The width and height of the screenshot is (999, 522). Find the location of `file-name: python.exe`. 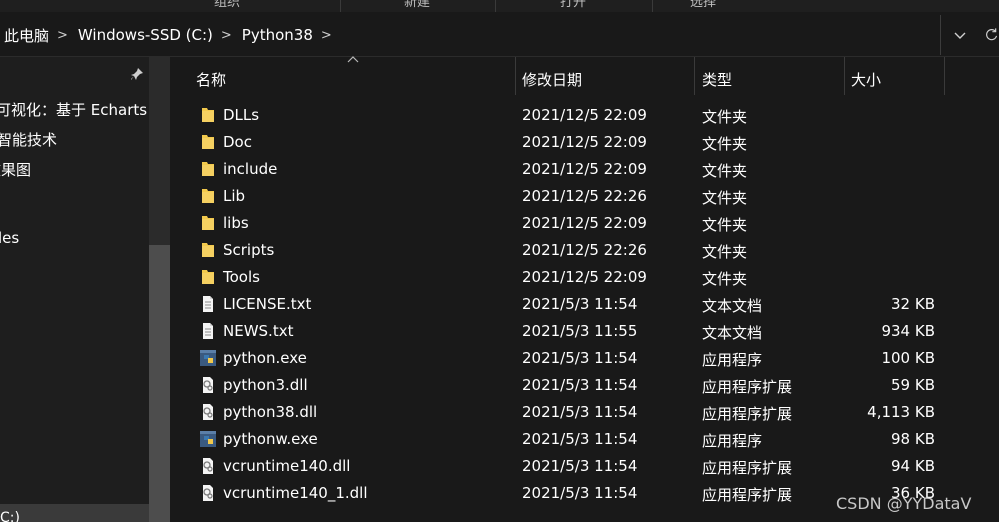

file-name: python.exe is located at coordinates (265, 358).